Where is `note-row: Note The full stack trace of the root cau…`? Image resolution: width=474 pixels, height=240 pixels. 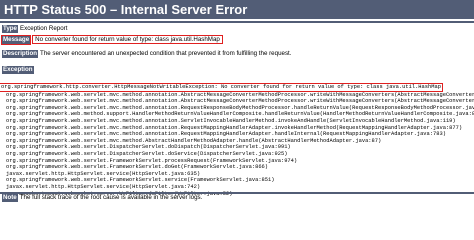 note-row: Note The full stack trace of the root cau… is located at coordinates (102, 198).